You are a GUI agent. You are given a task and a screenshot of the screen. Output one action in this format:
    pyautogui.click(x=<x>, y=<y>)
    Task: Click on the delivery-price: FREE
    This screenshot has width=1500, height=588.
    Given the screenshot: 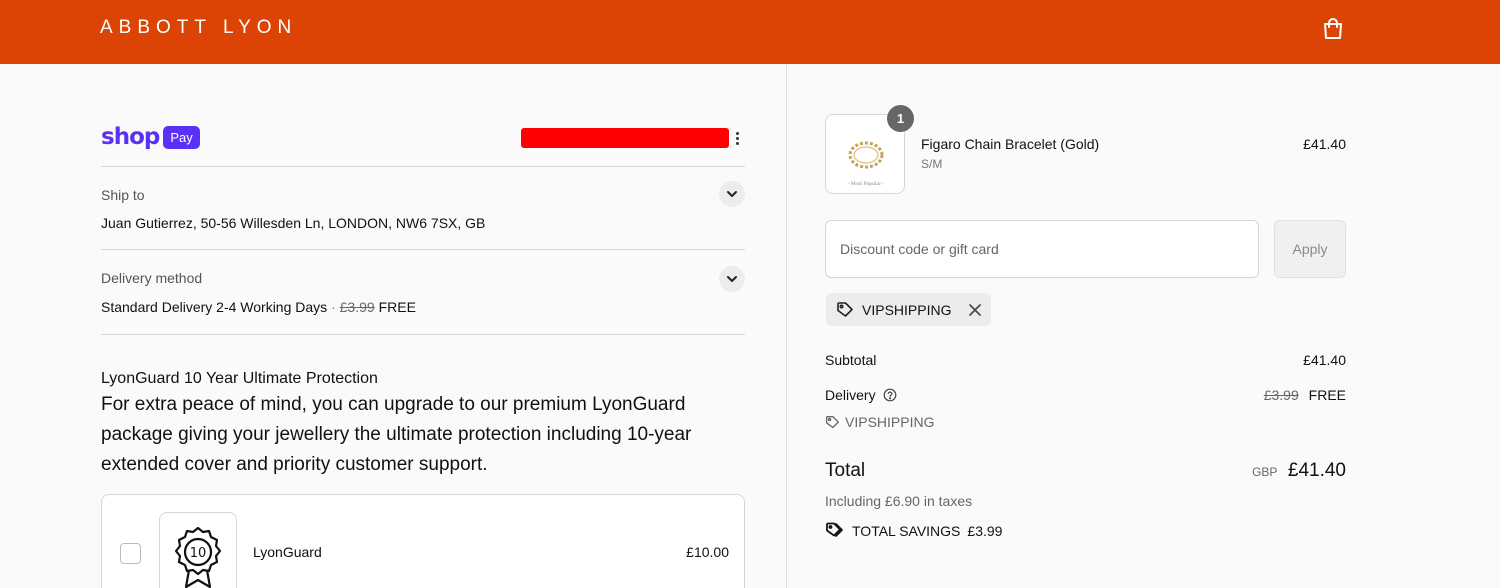 What is the action you would take?
    pyautogui.click(x=397, y=307)
    